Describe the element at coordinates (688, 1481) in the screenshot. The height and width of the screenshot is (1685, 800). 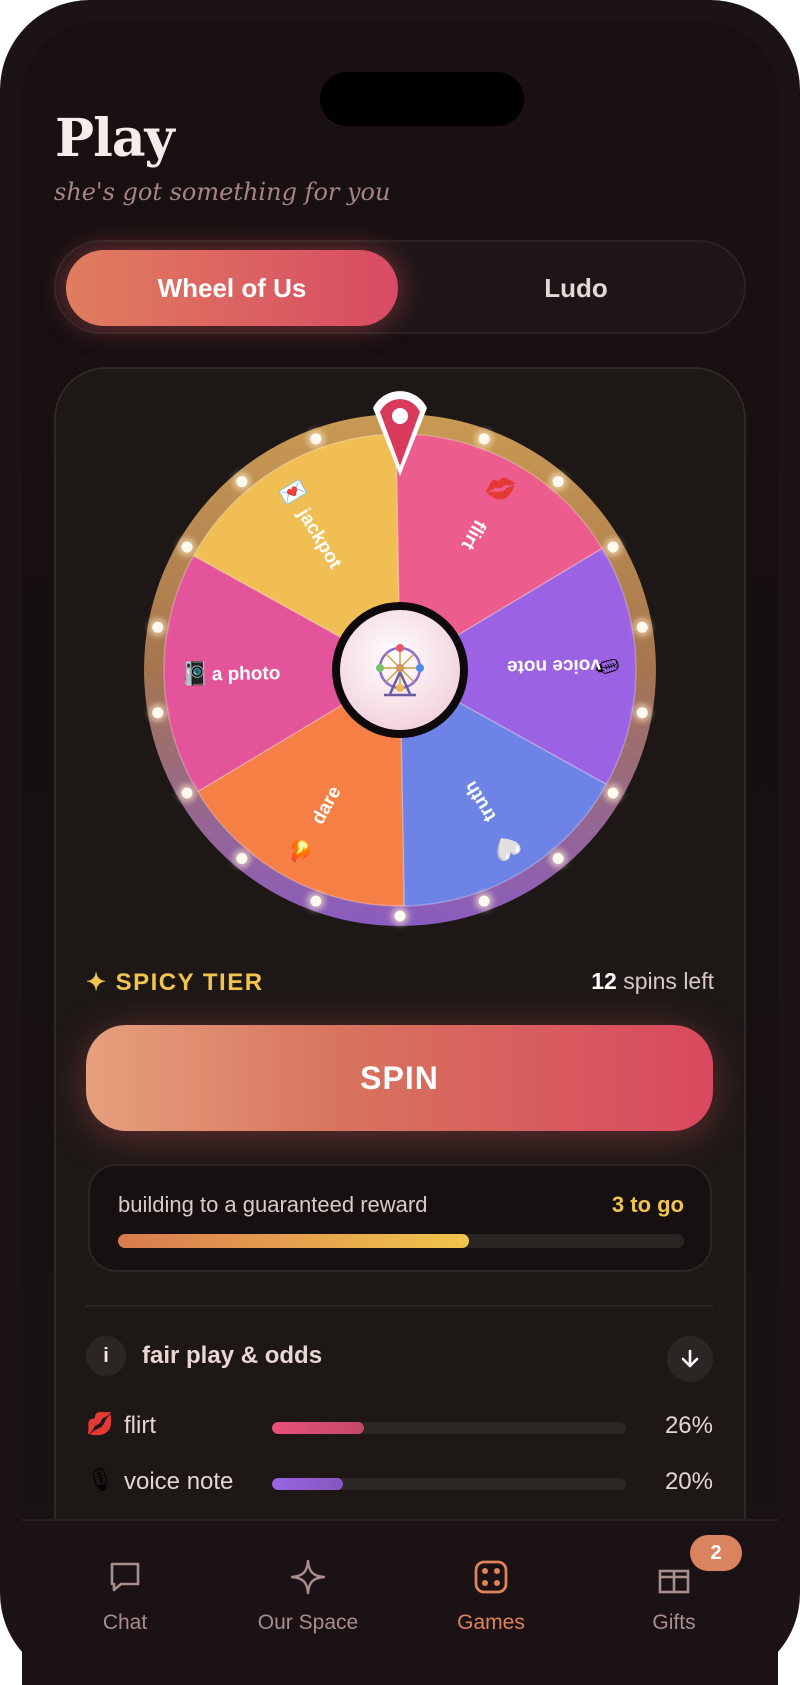
I see `odds-item-percent: 20%` at that location.